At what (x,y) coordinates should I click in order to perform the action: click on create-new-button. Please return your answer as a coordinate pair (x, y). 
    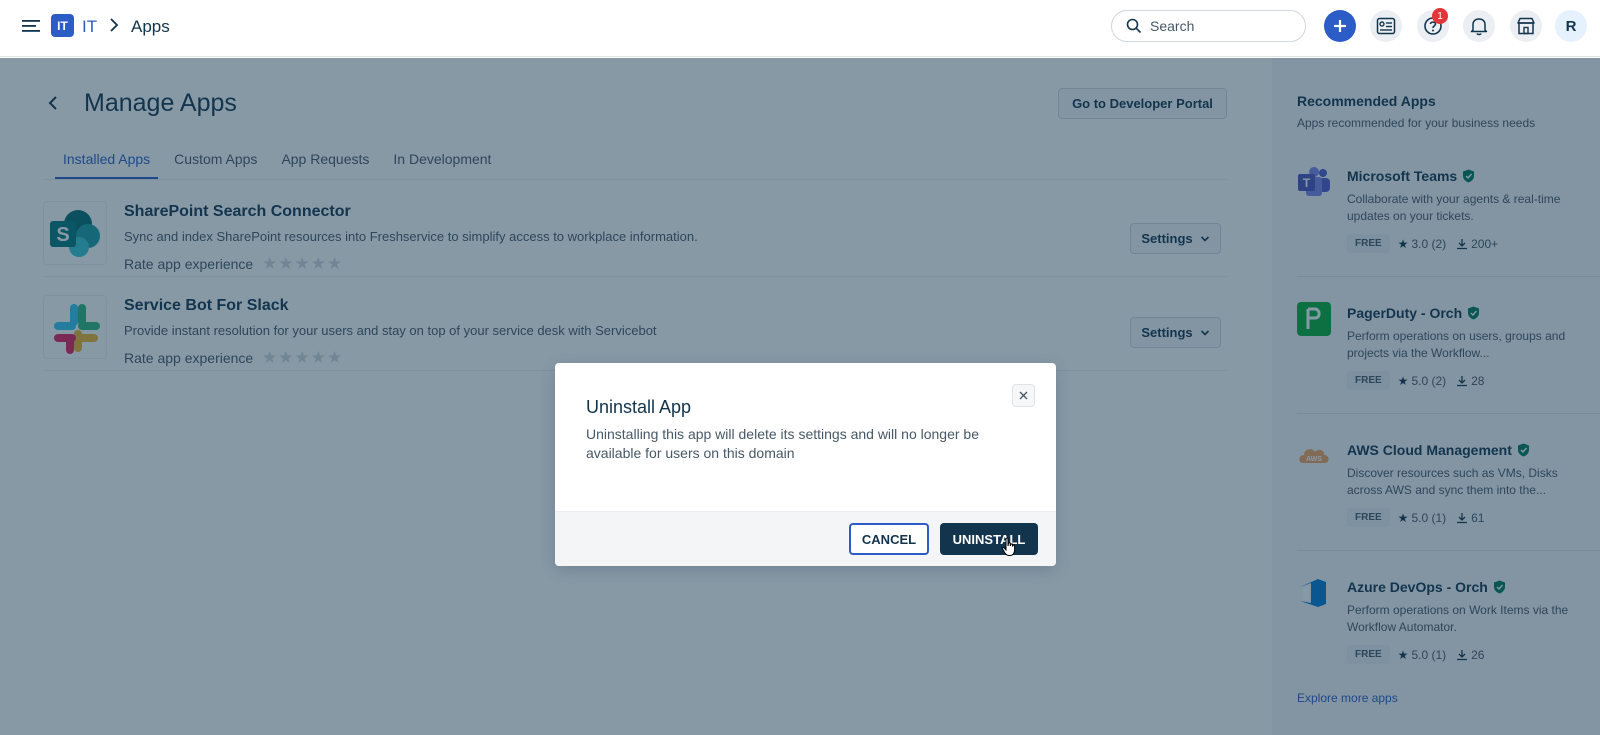
    Looking at the image, I should click on (1340, 26).